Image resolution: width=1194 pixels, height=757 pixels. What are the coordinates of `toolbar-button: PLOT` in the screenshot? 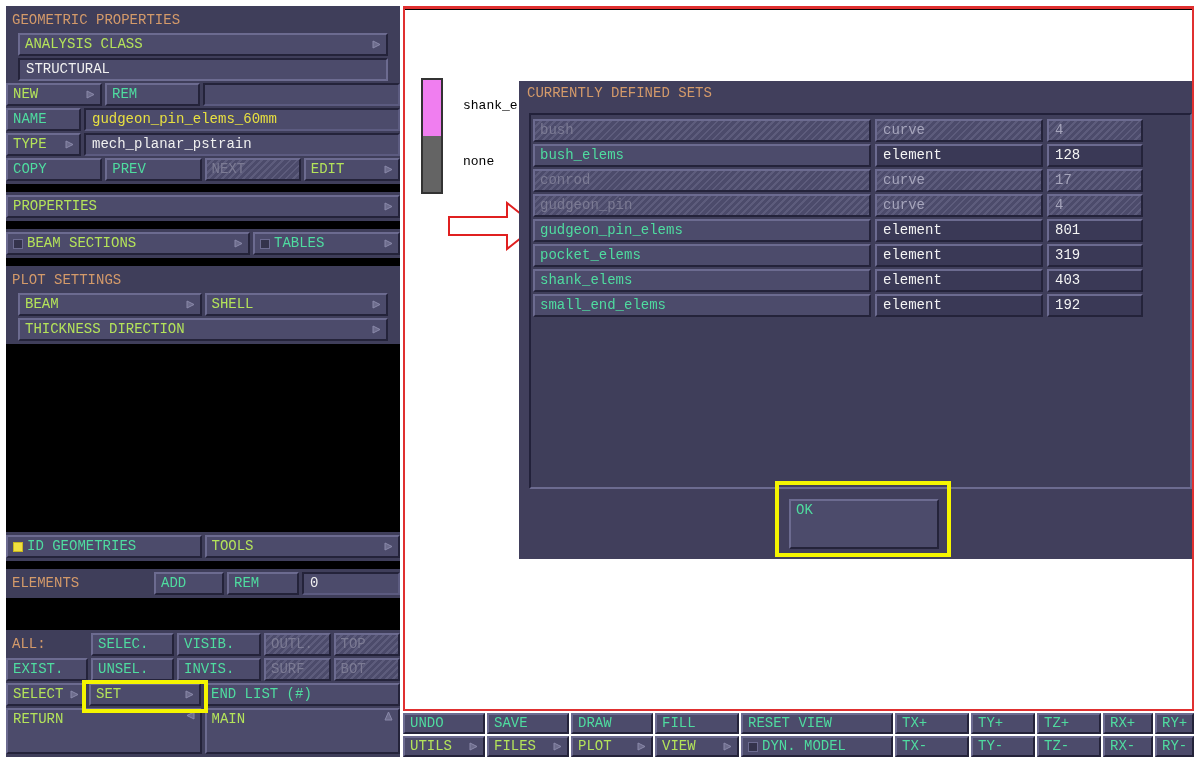 It's located at (612, 746).